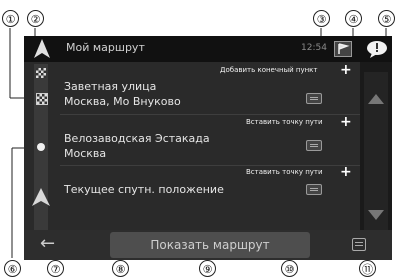  What do you see at coordinates (343, 49) in the screenshot?
I see `flag-icon` at bounding box center [343, 49].